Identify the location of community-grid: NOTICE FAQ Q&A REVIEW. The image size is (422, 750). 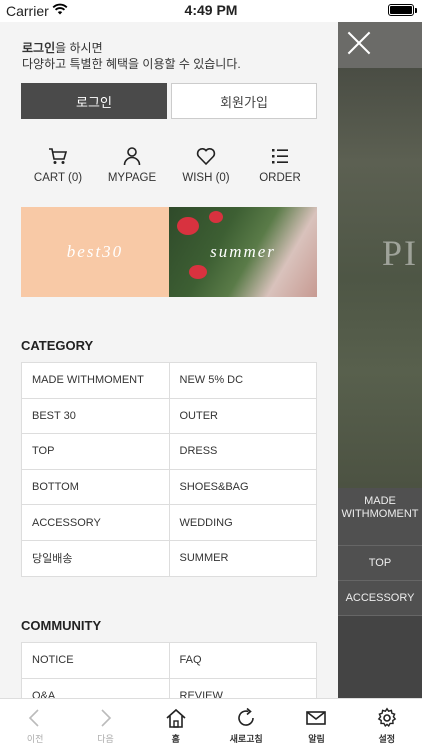
(169, 670).